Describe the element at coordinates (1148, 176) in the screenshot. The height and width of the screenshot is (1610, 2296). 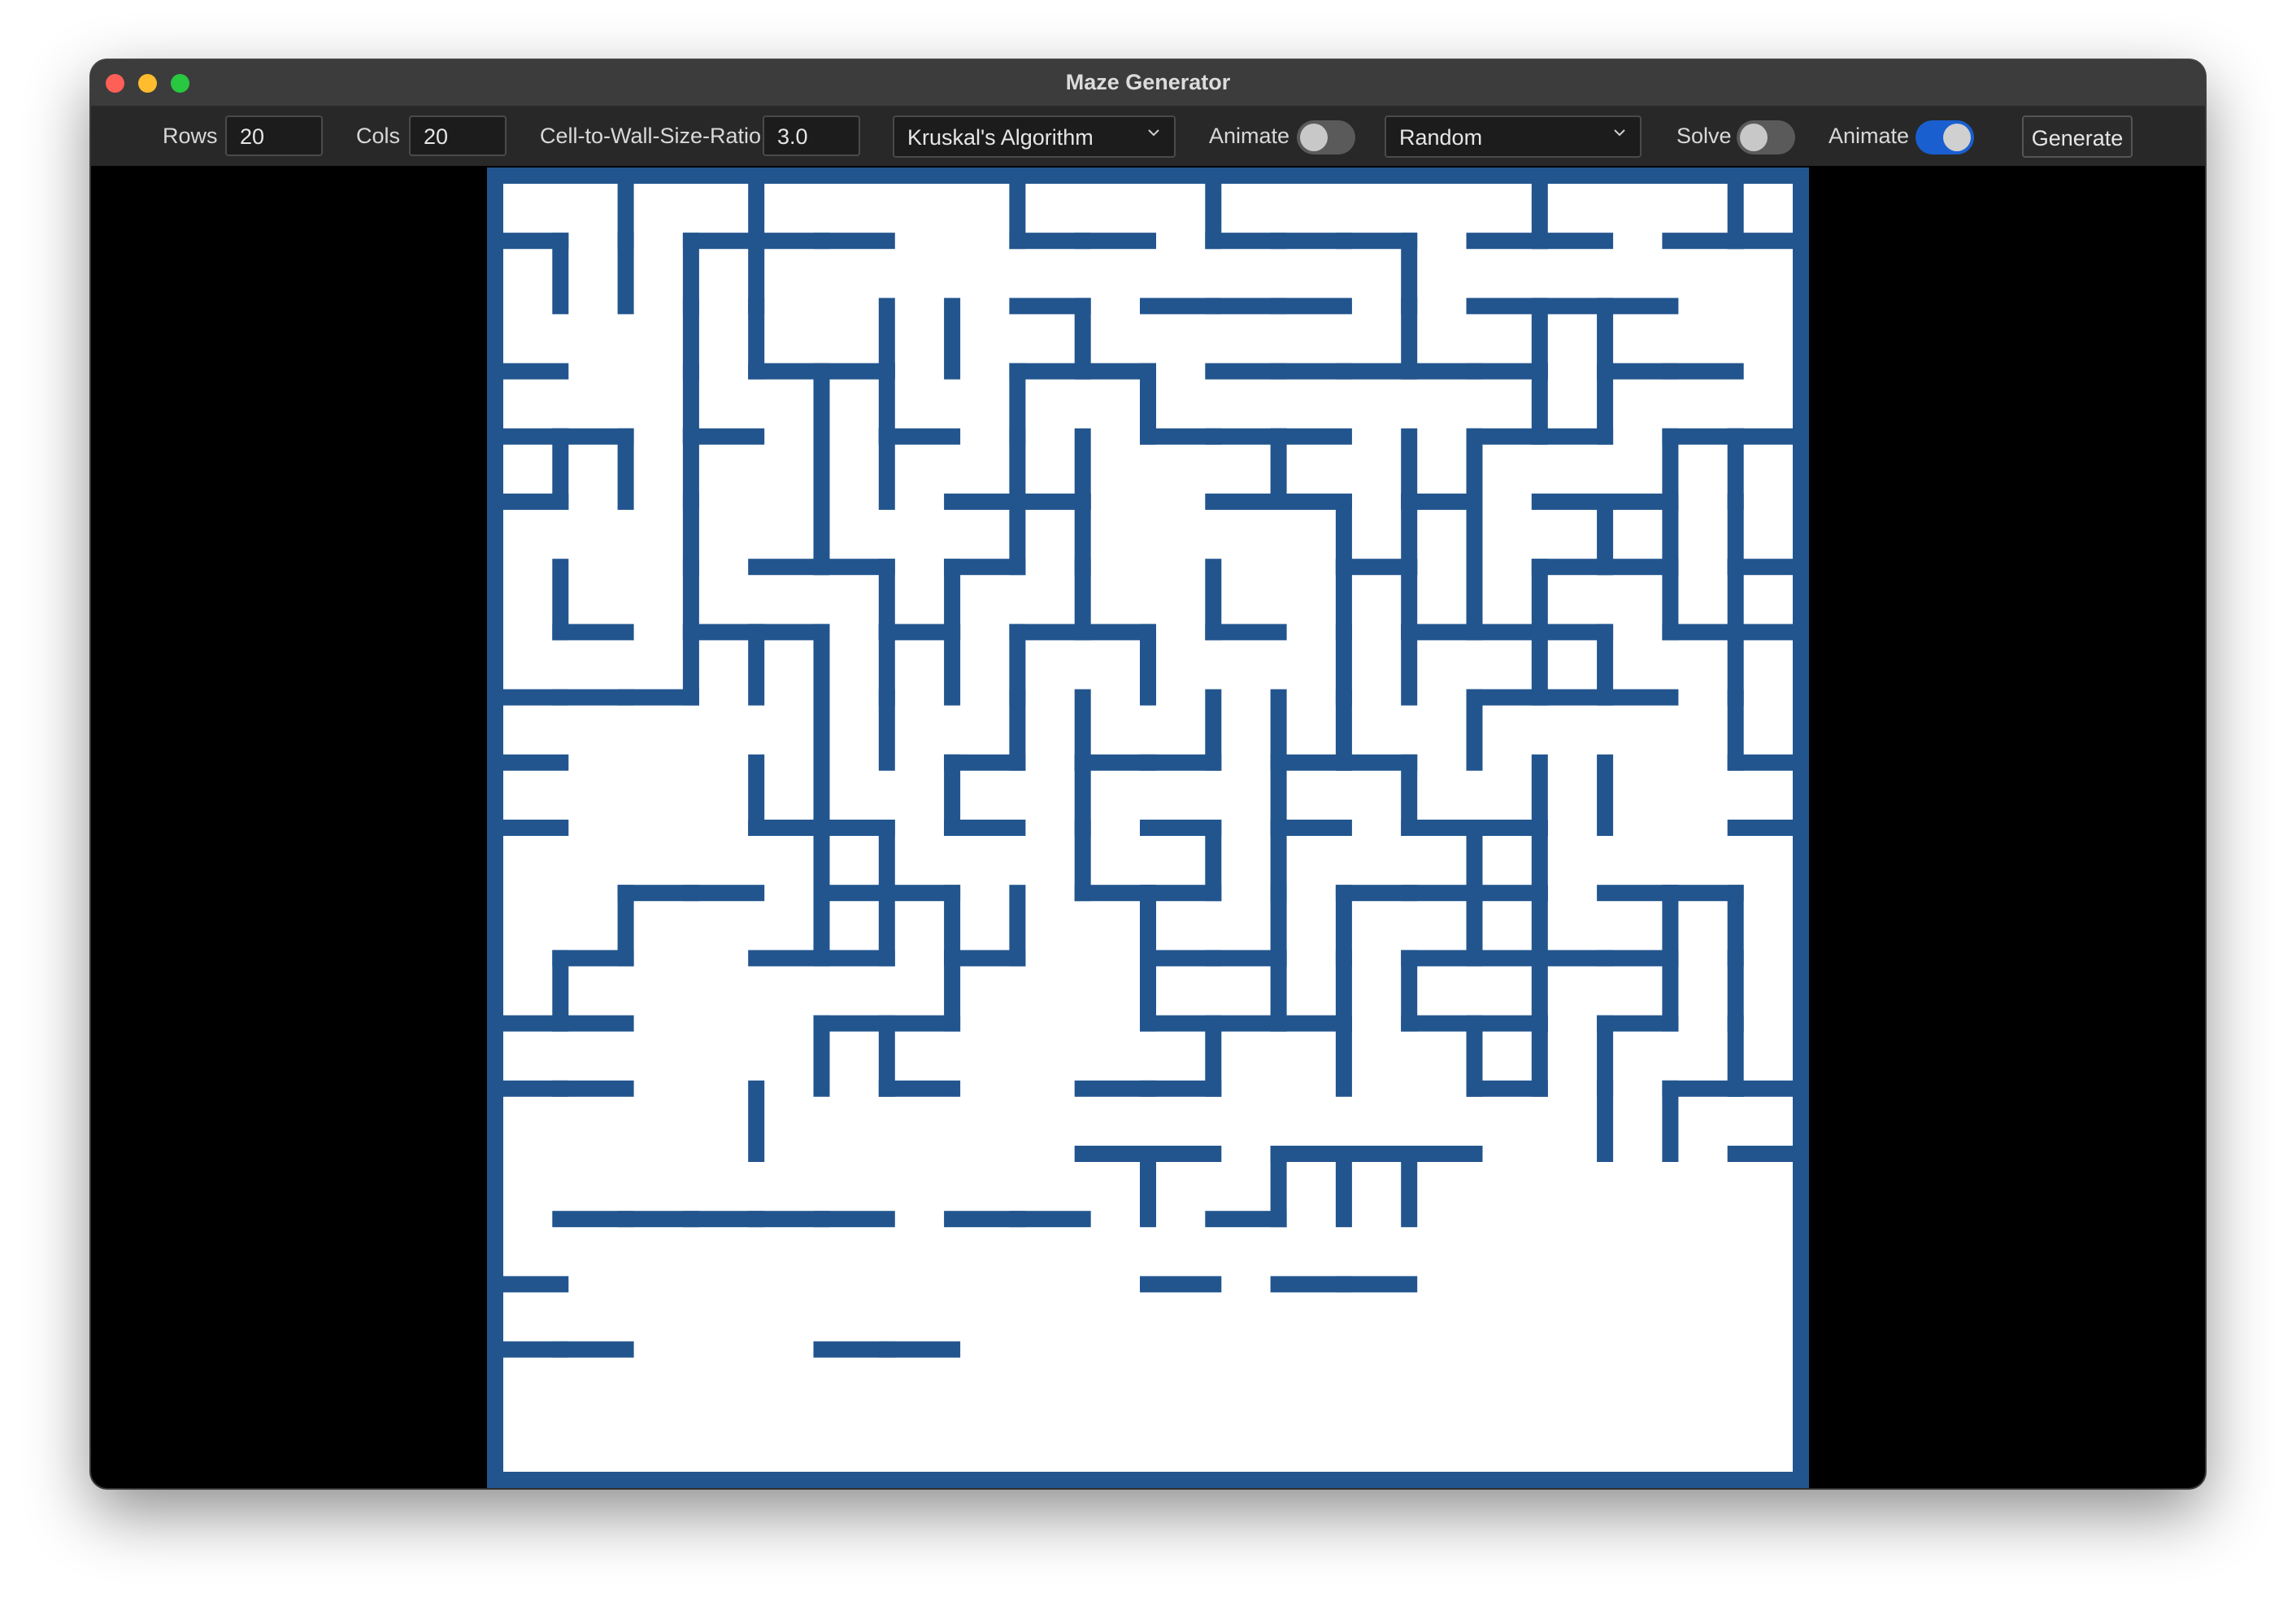
I see `maze-border-top` at that location.